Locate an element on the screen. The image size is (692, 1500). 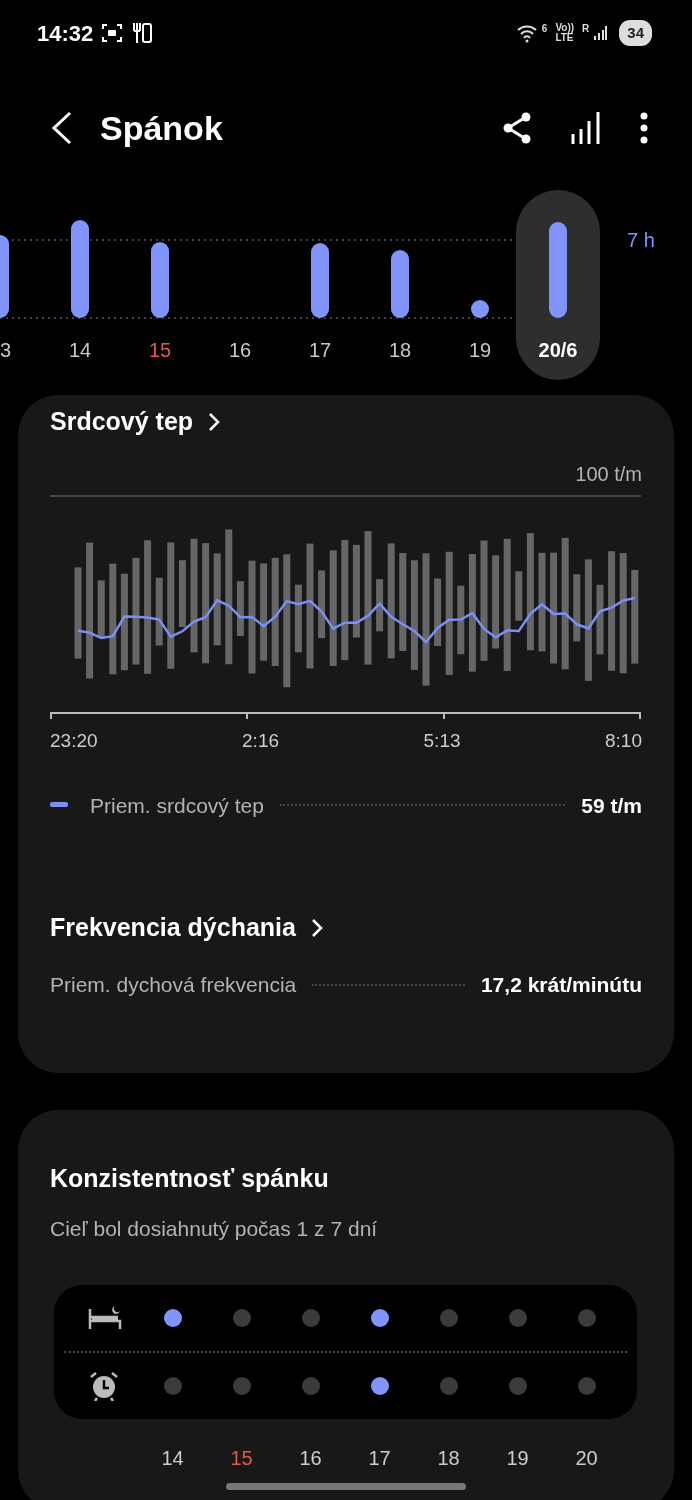
card-title: Konzistentnosť spánku is located at coordinates (190, 1178).